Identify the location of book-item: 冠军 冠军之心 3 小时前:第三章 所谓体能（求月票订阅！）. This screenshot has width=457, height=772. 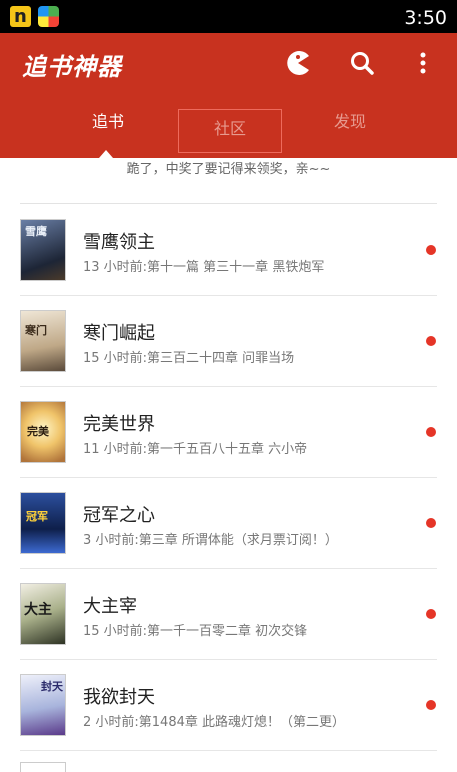
(228, 523).